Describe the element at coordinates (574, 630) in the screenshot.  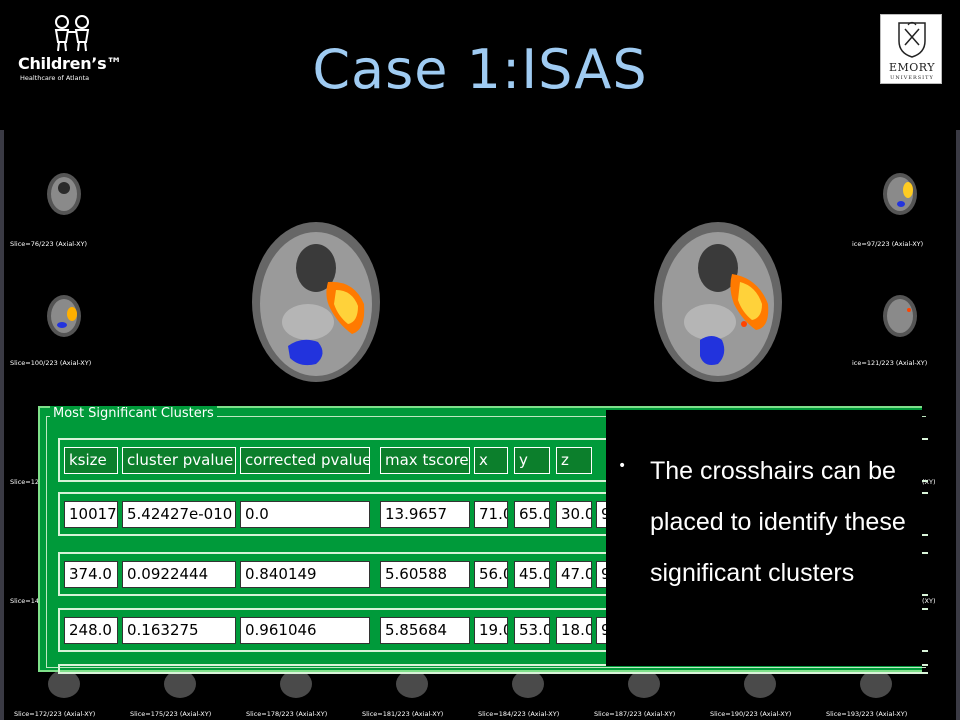
I see `z-value: 18.0` at that location.